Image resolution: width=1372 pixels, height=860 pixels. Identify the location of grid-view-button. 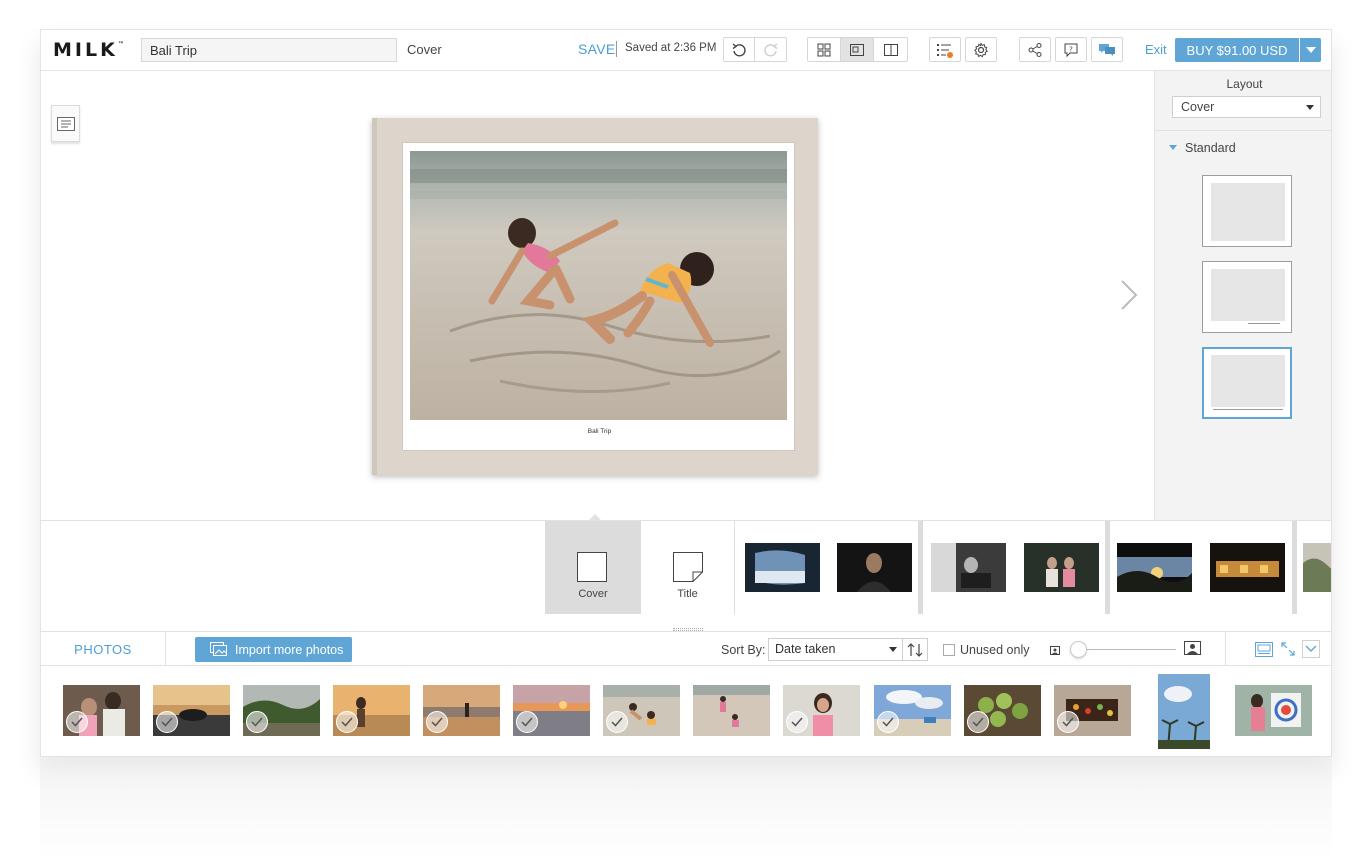
(824, 49).